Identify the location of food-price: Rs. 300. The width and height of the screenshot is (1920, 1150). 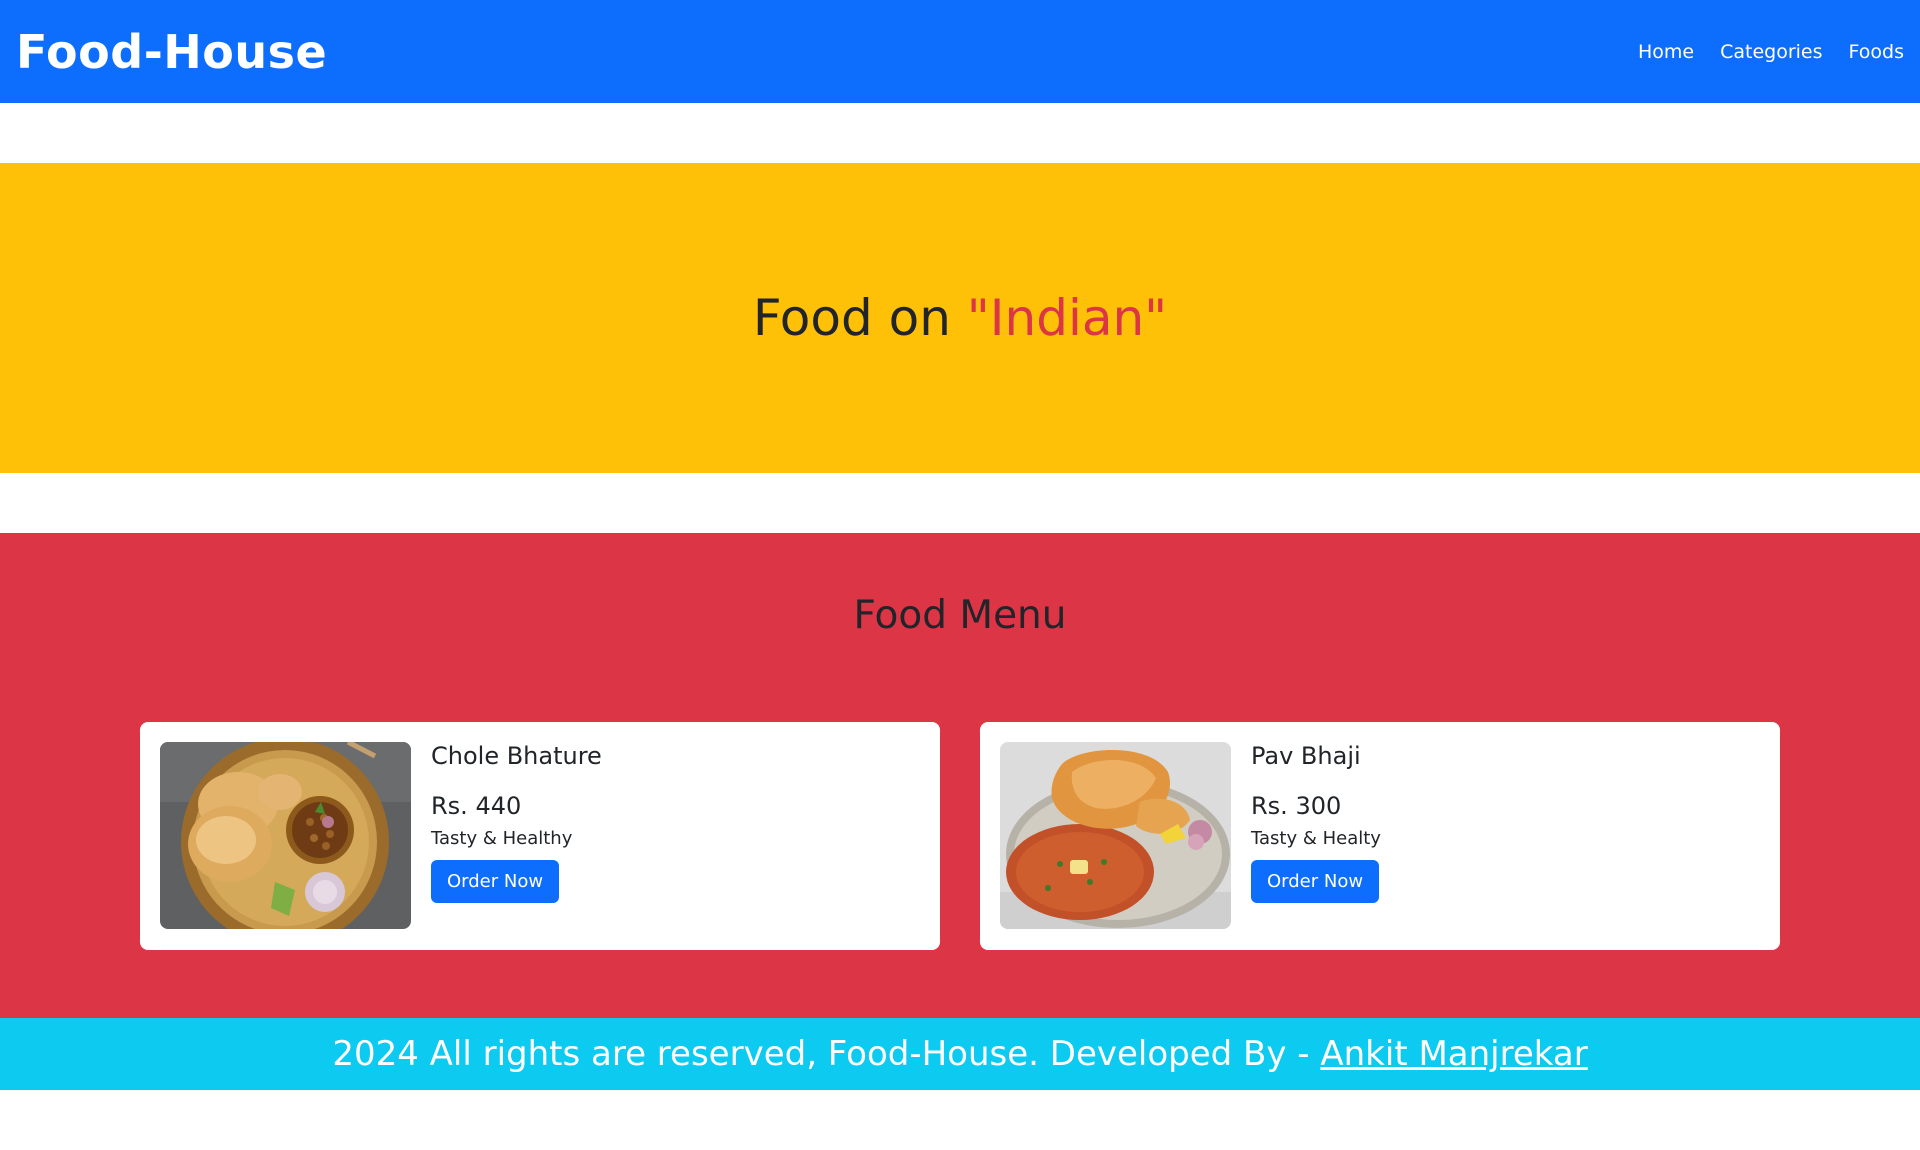
(1296, 806).